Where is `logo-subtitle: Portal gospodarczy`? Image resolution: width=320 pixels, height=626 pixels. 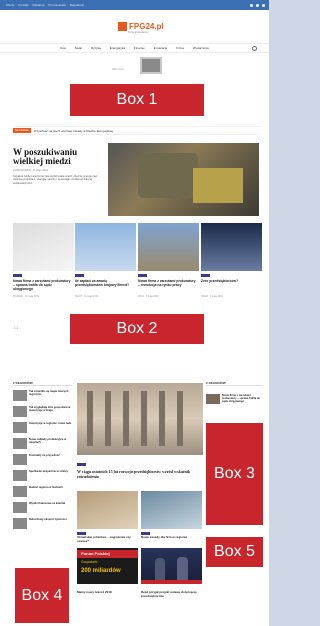 logo-subtitle: Portal gospodarczy is located at coordinates (138, 32).